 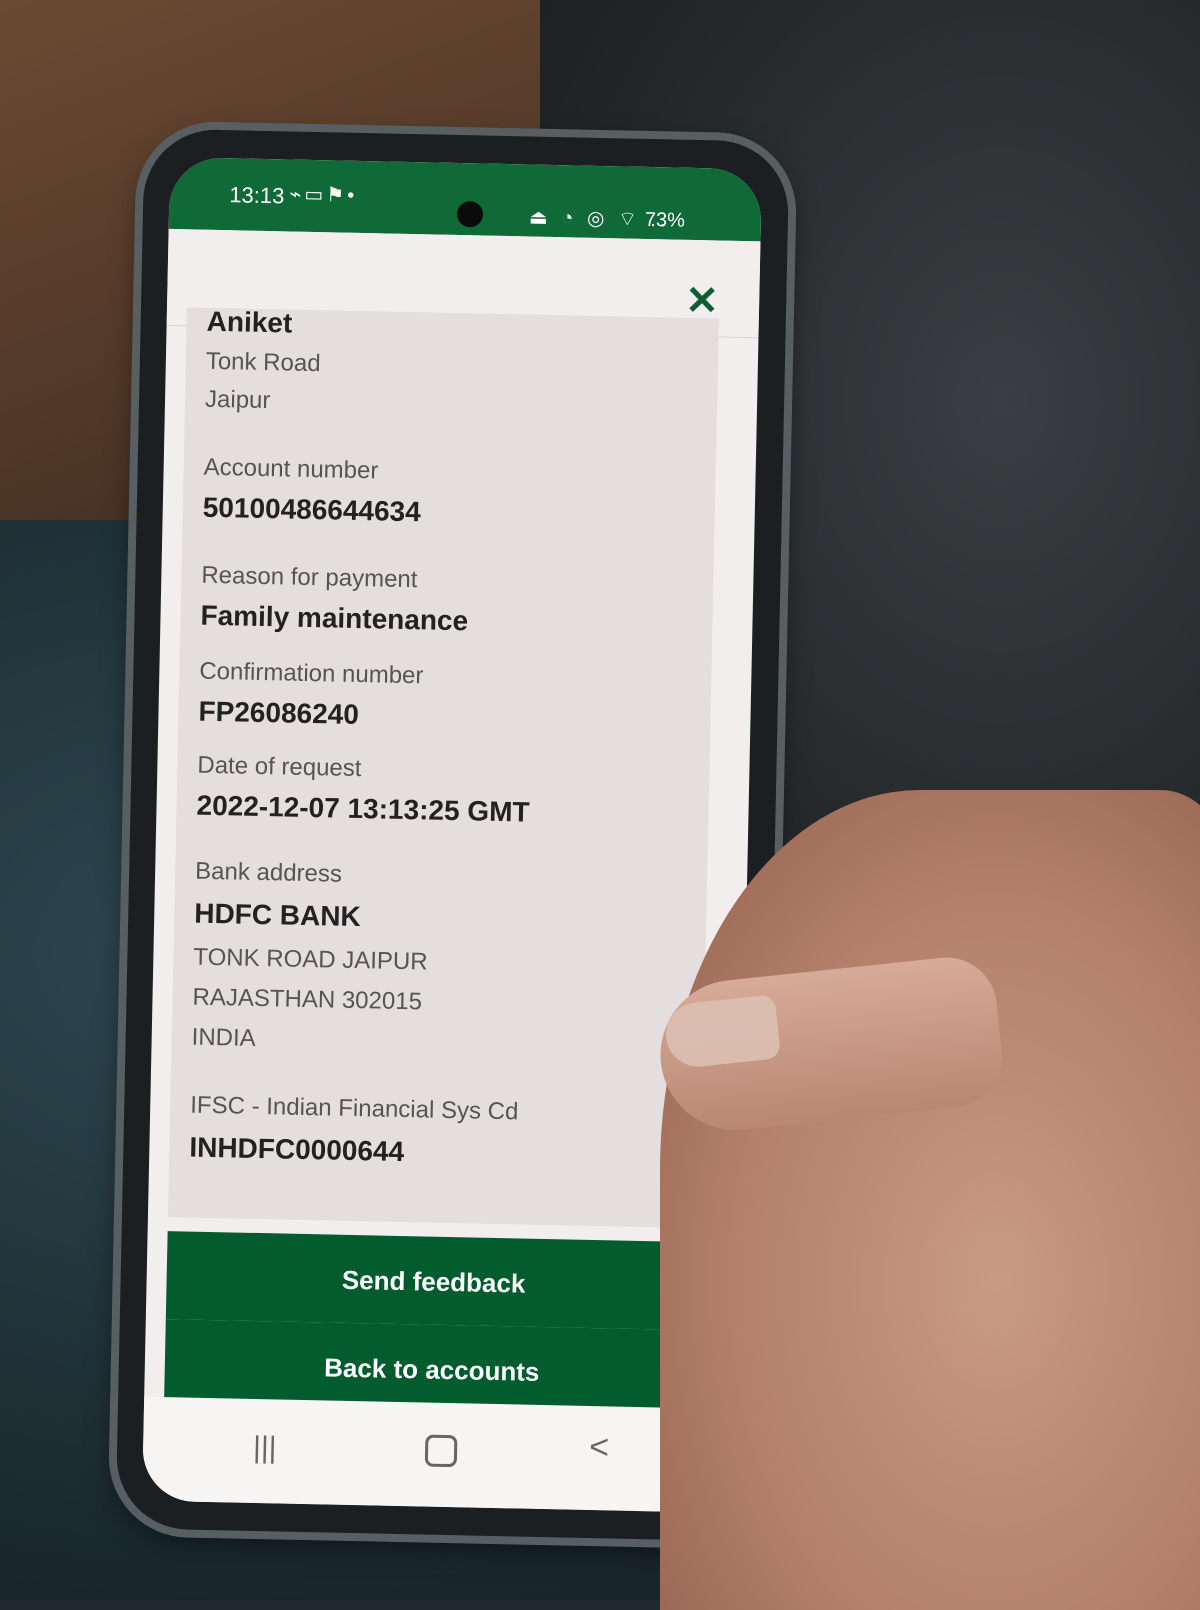 What do you see at coordinates (665, 220) in the screenshot?
I see `battery-level: 73%` at bounding box center [665, 220].